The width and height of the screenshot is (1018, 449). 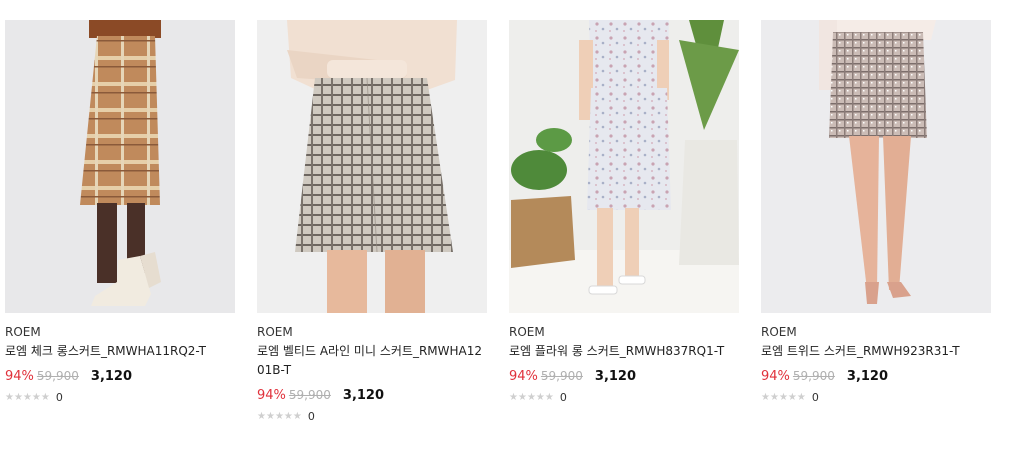 I want to click on product-name: 로엠 플라워 롱 스커트_RMWH837RQ1-T, so click(x=624, y=351).